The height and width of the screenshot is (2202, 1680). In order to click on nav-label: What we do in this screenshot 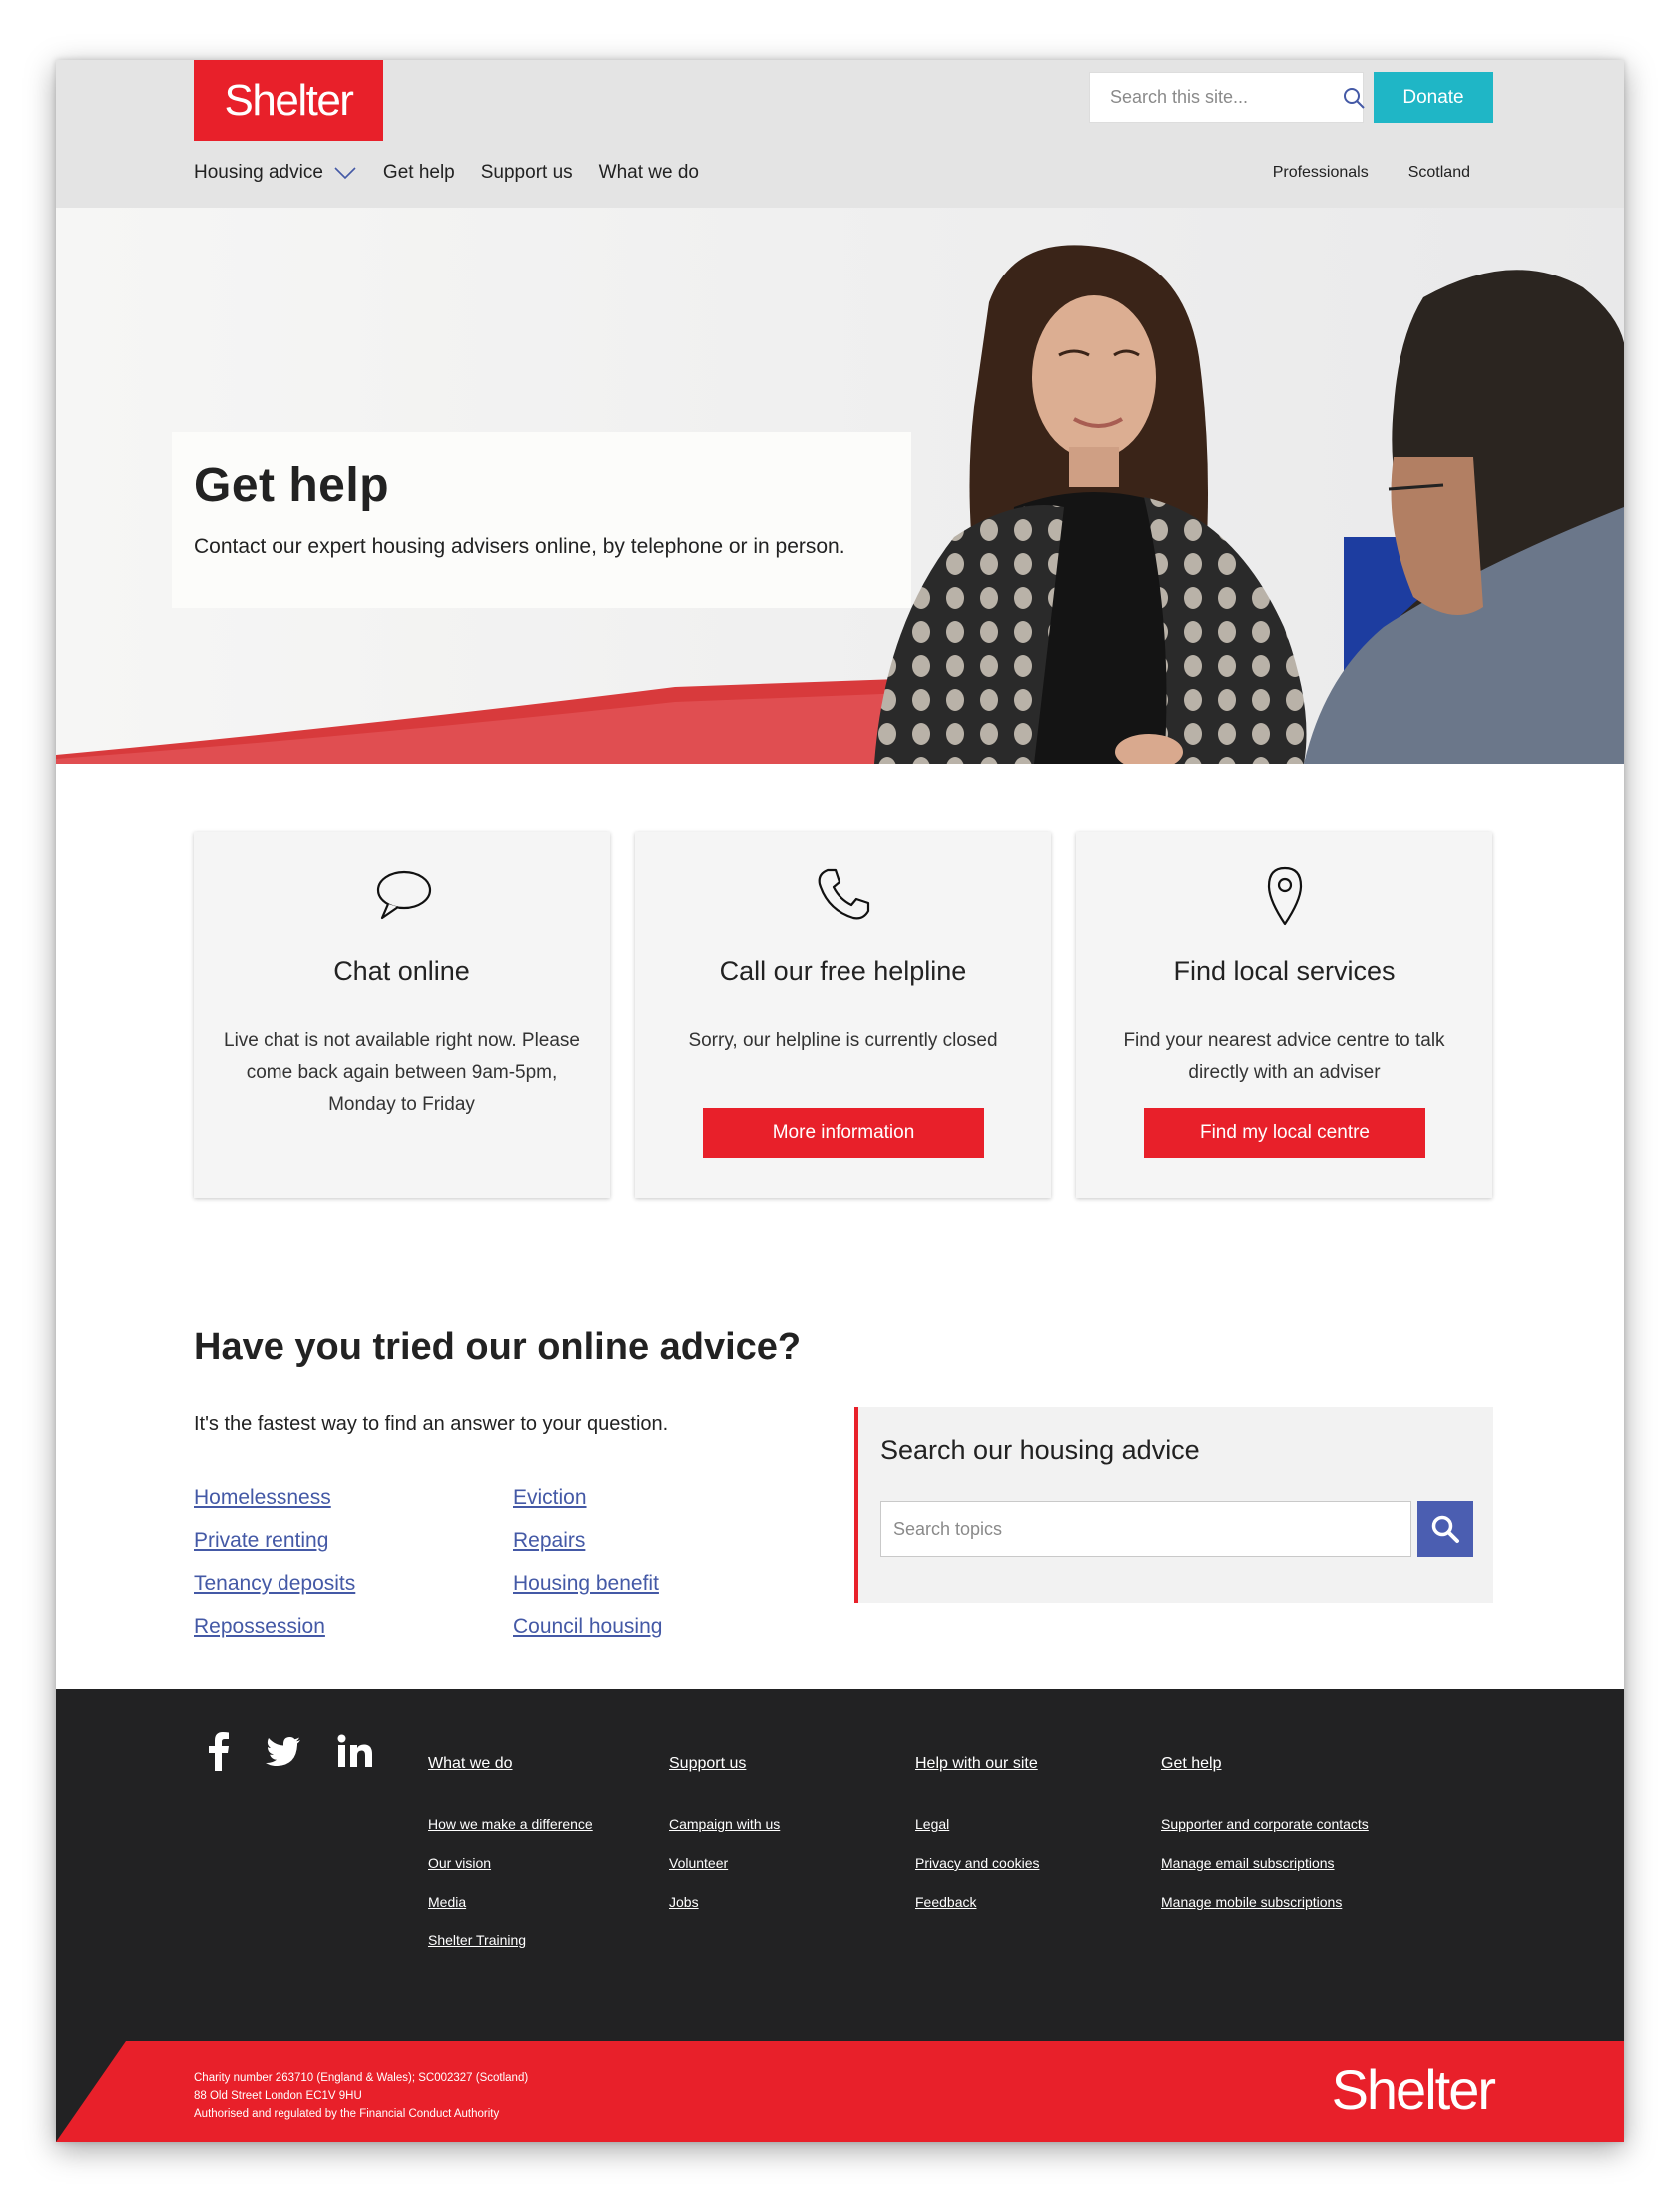, I will do `click(648, 173)`.